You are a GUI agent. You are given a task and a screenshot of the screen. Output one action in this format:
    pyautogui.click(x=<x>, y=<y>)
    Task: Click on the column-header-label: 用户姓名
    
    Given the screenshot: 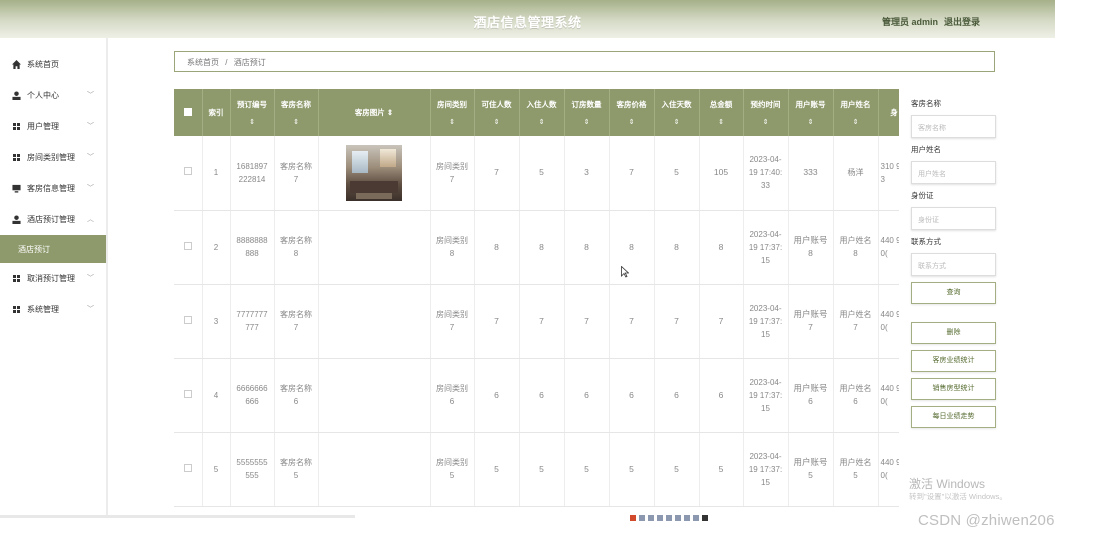 What is the action you would take?
    pyautogui.click(x=855, y=104)
    